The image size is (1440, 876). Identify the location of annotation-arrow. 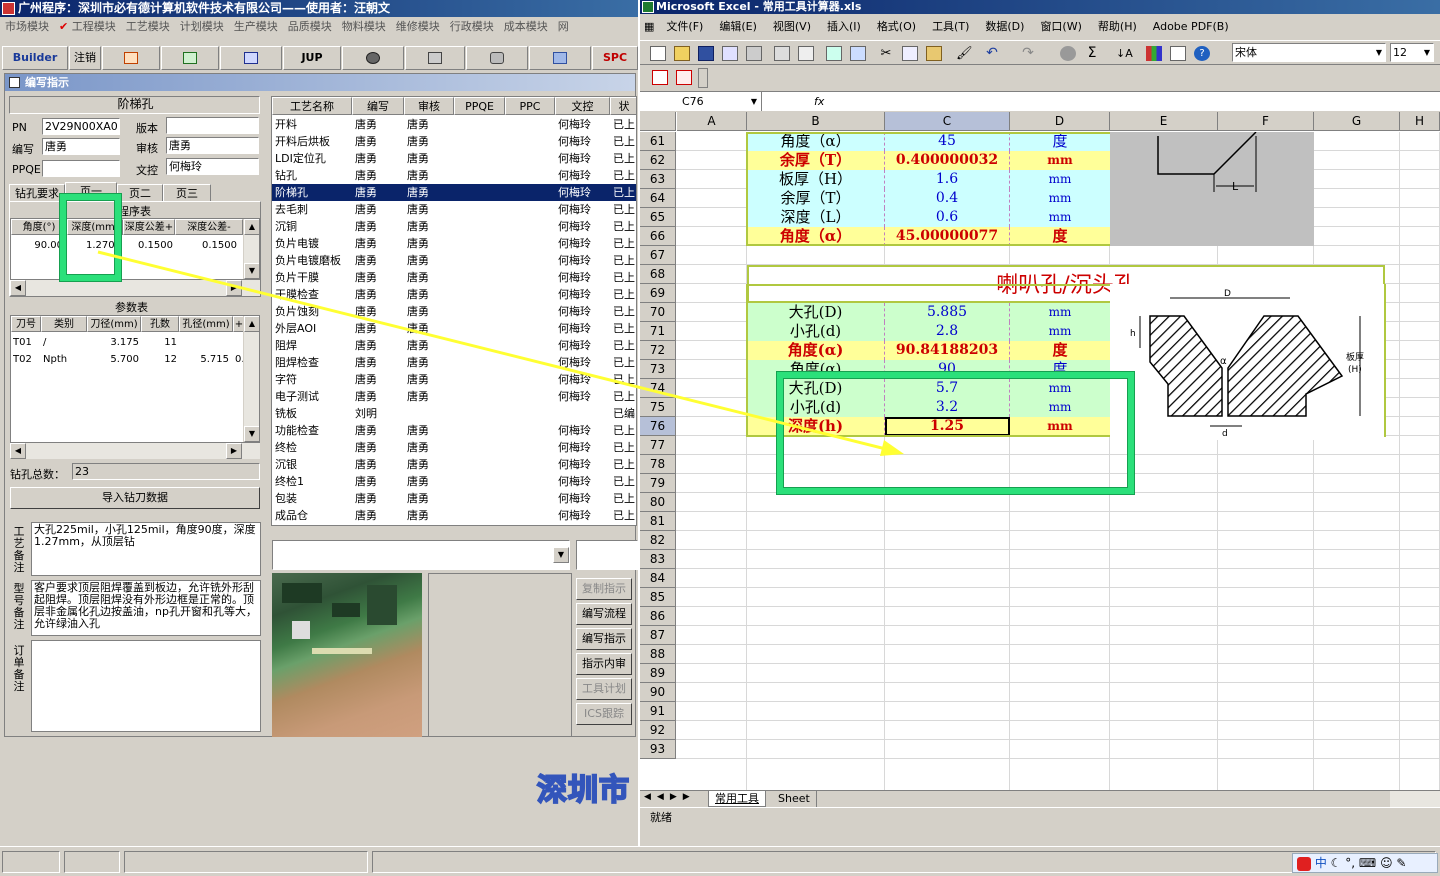
(500, 353).